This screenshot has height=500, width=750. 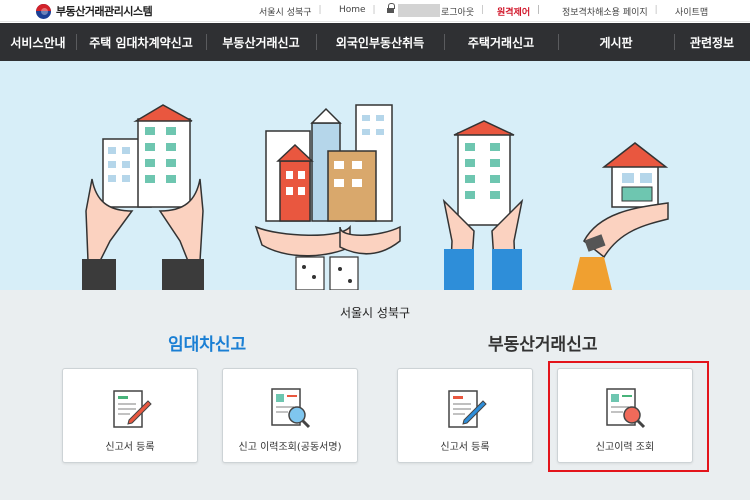 I want to click on region-link: 서울시 성북구, so click(x=290, y=11).